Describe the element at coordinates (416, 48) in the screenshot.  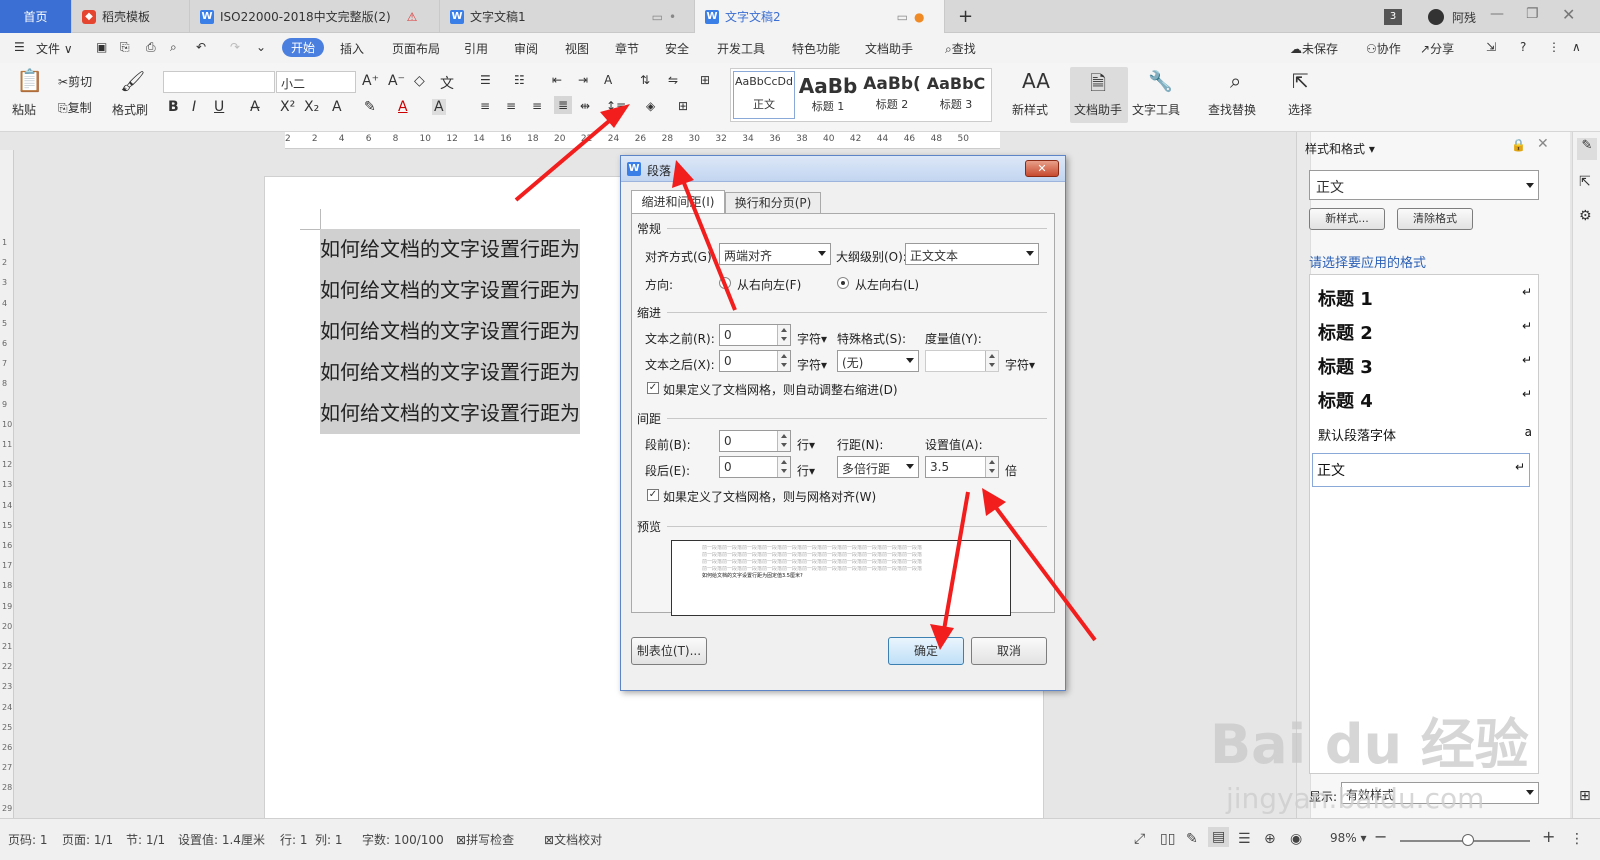
I see `menu-page-layout: 页面布局` at that location.